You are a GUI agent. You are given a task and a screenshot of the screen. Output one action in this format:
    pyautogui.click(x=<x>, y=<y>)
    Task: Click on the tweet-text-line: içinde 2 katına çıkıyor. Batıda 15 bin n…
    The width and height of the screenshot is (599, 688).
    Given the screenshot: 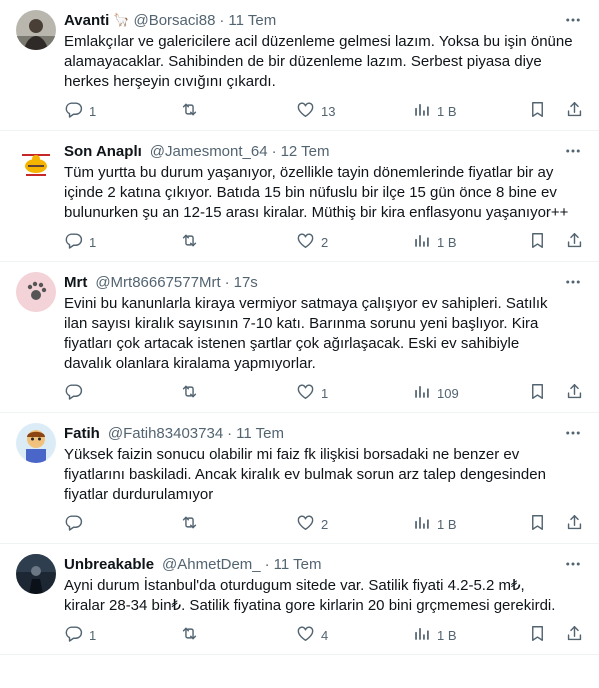 What is the action you would take?
    pyautogui.click(x=310, y=192)
    